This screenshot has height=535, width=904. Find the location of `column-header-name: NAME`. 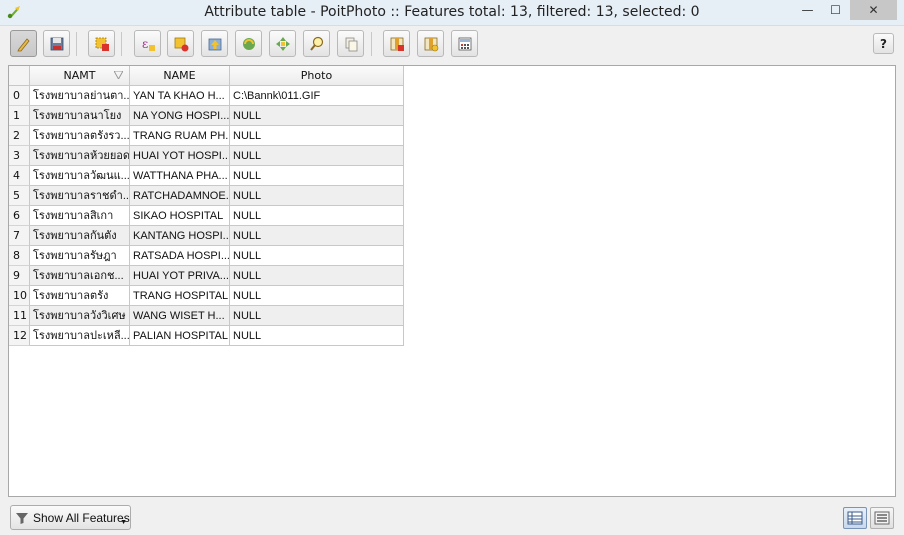

column-header-name: NAME is located at coordinates (180, 76).